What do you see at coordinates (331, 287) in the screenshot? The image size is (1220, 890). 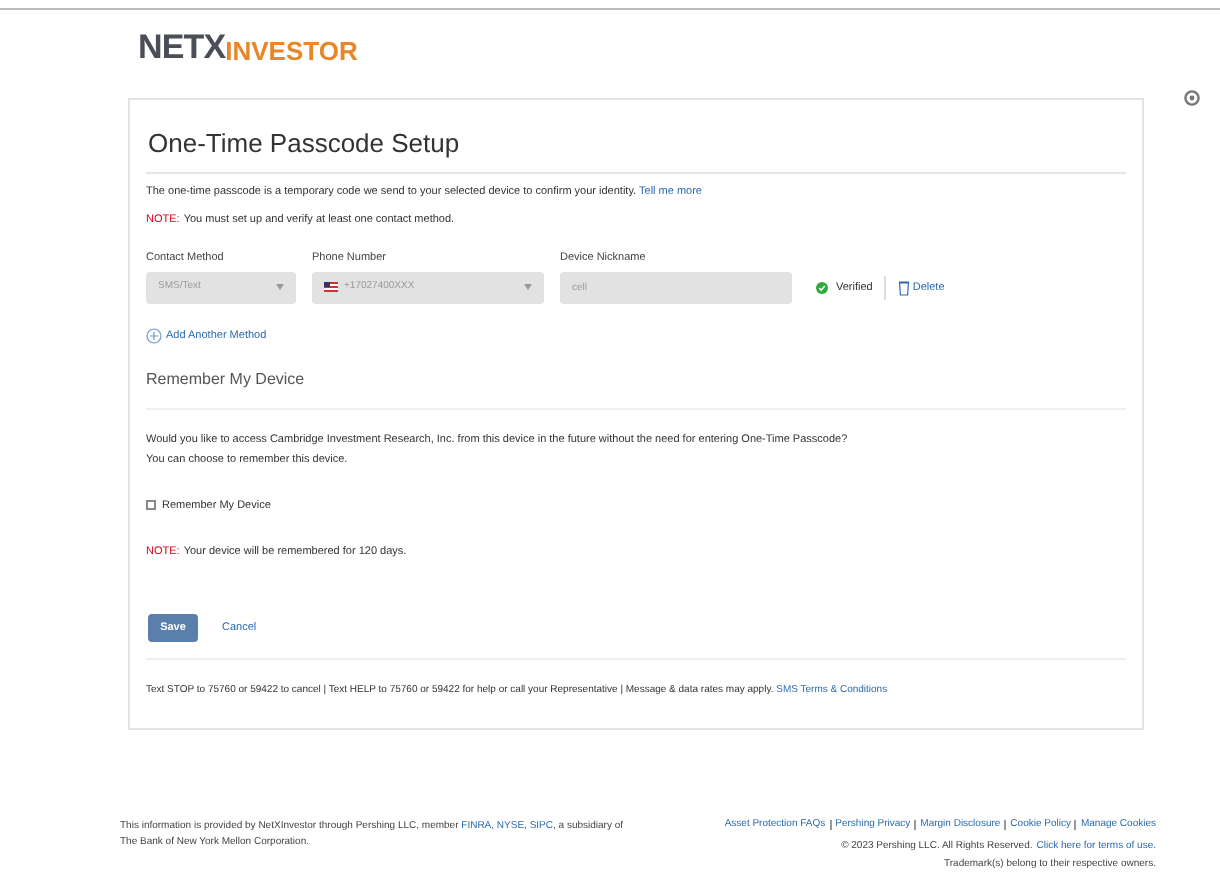 I see `flag-icon` at bounding box center [331, 287].